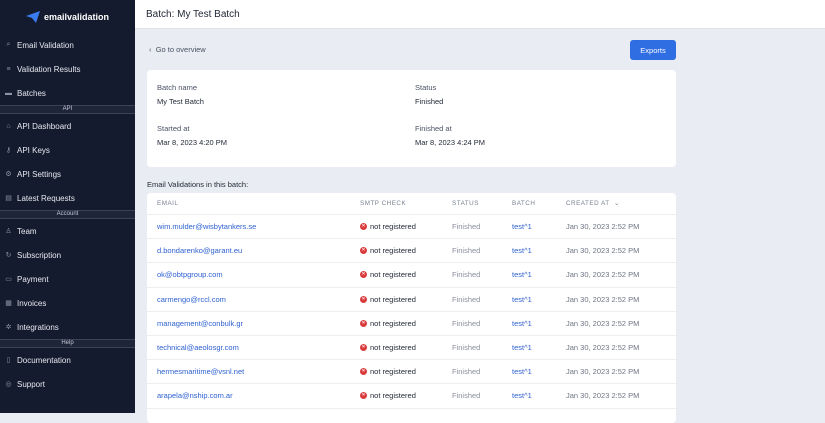 The image size is (825, 423). What do you see at coordinates (67, 327) in the screenshot?
I see `sidebar-item-integrations: ✲ Integrations` at bounding box center [67, 327].